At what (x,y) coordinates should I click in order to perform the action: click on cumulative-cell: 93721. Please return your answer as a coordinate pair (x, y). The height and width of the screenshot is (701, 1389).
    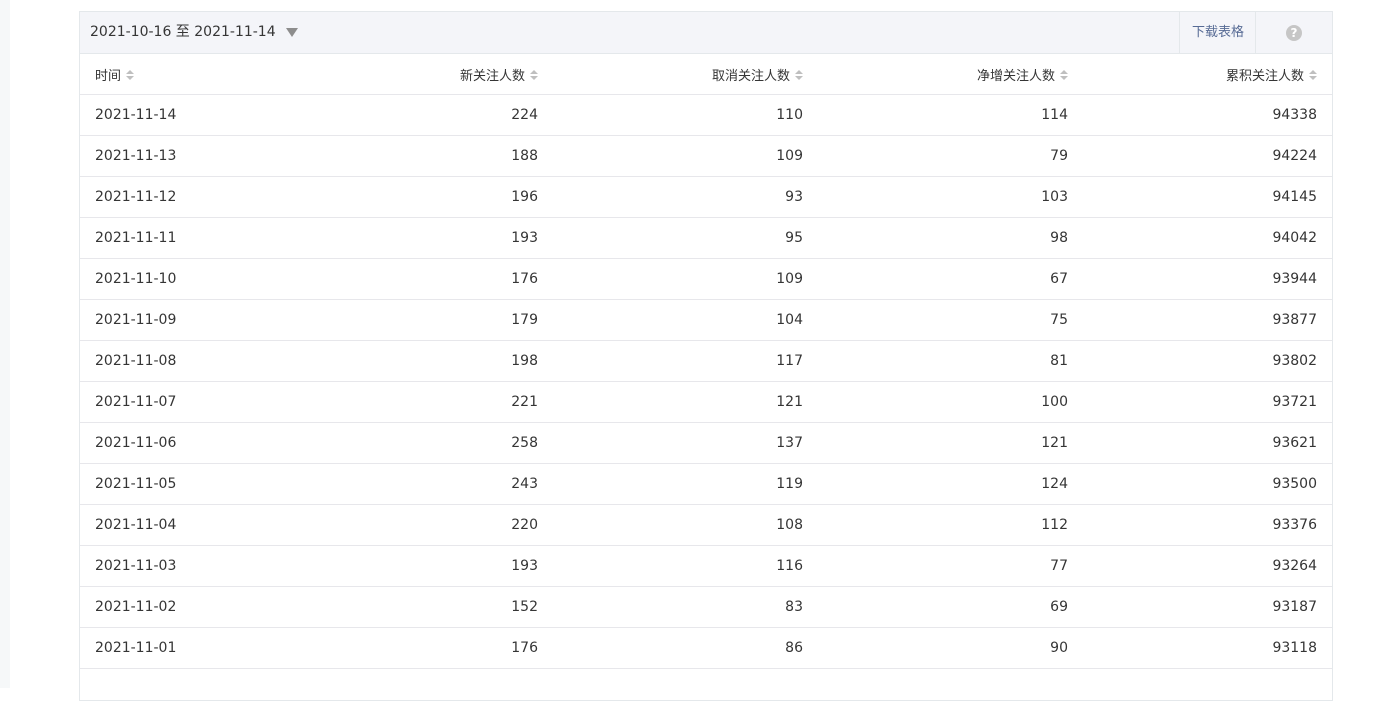
    Looking at the image, I should click on (1200, 402).